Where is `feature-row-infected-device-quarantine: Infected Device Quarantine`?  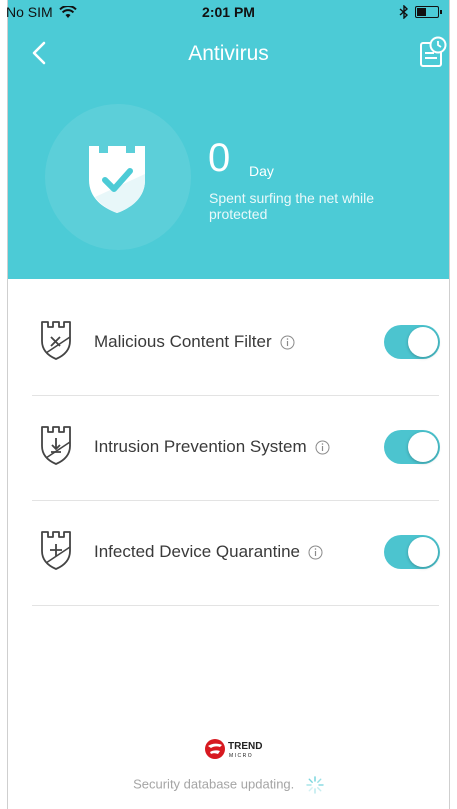 feature-row-infected-device-quarantine: Infected Device Quarantine is located at coordinates (236, 553).